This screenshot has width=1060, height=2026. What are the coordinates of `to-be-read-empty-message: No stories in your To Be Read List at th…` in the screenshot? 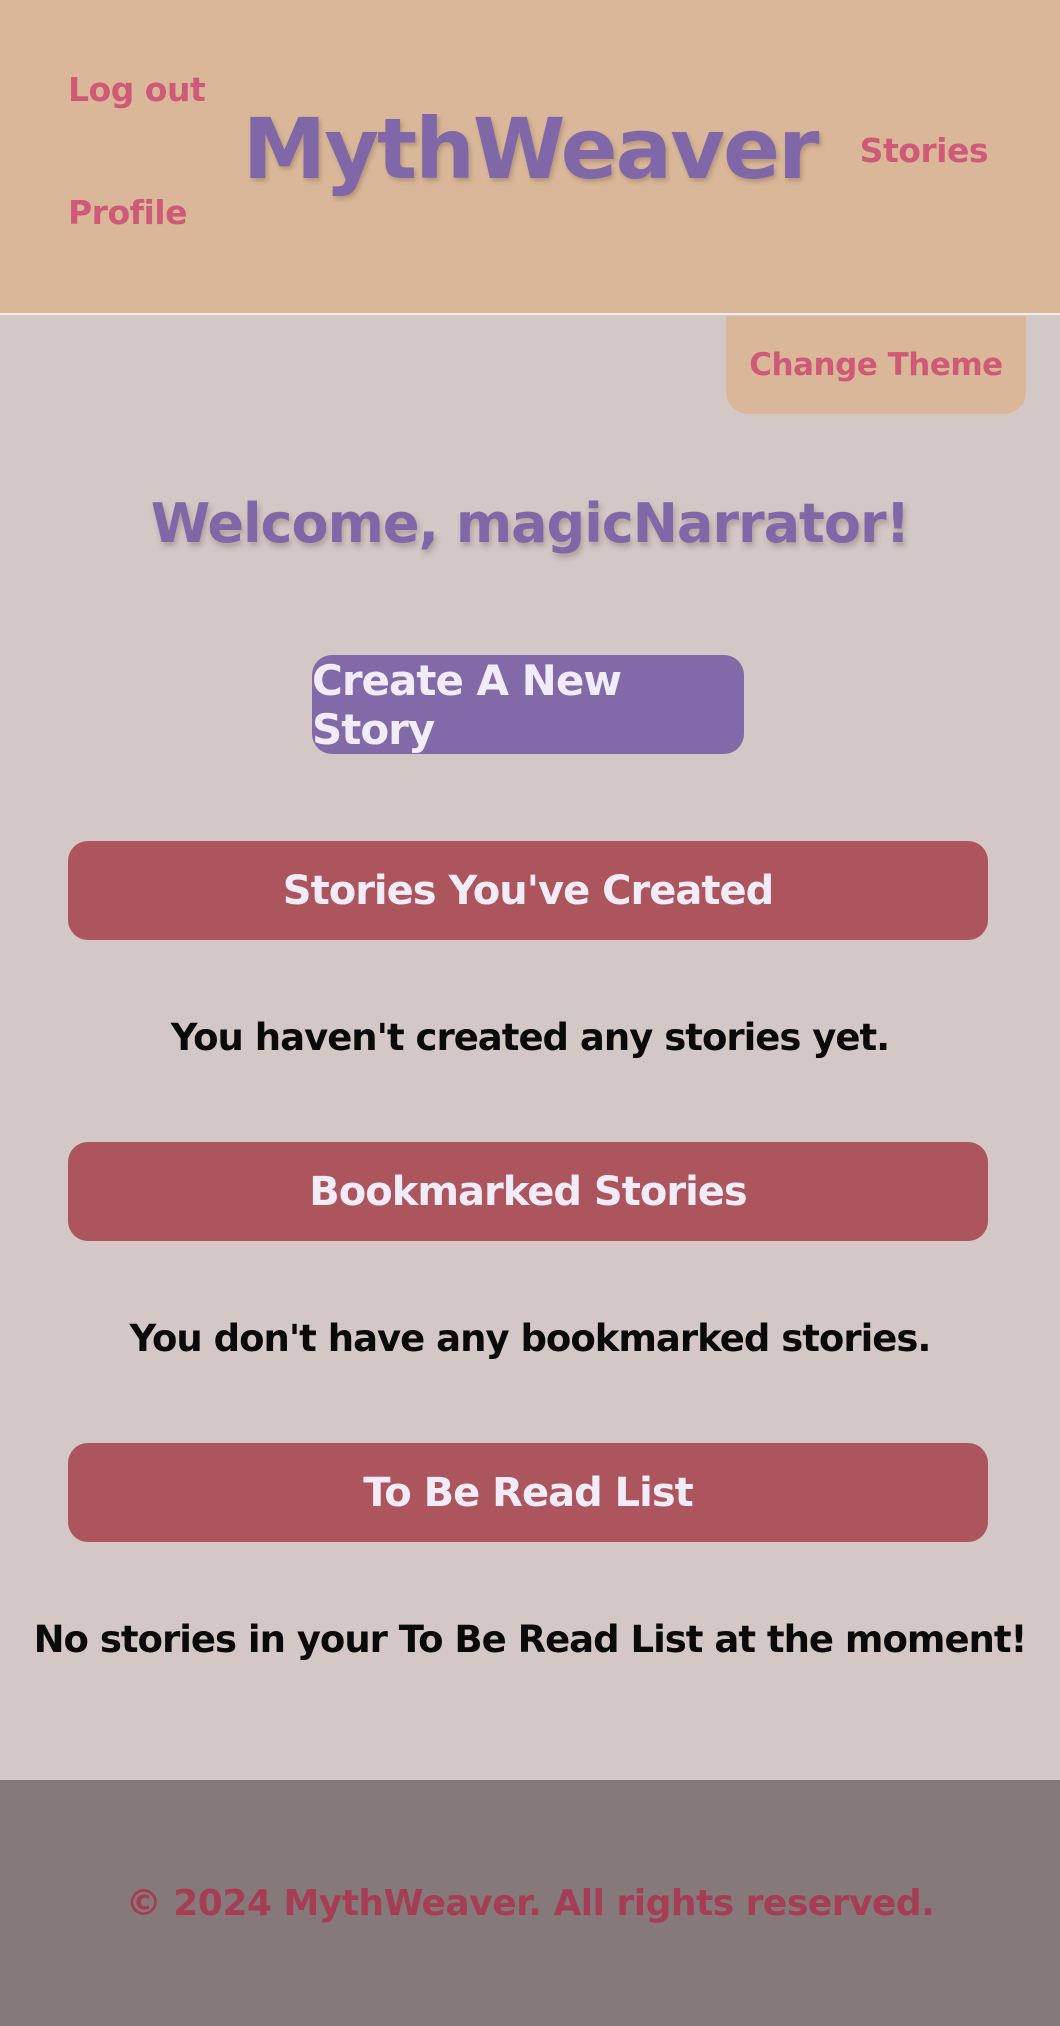 It's located at (530, 1639).